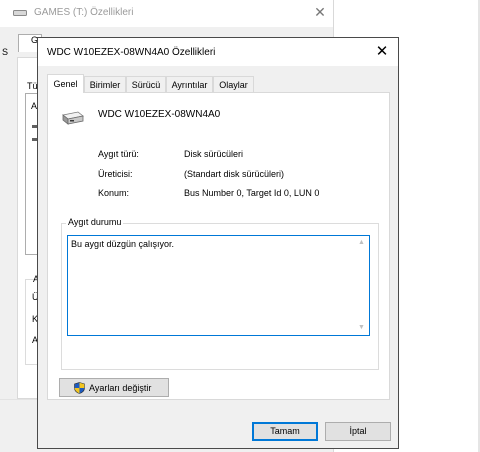 This screenshot has height=452, width=480. I want to click on tab-birimler: Birimler, so click(105, 84).